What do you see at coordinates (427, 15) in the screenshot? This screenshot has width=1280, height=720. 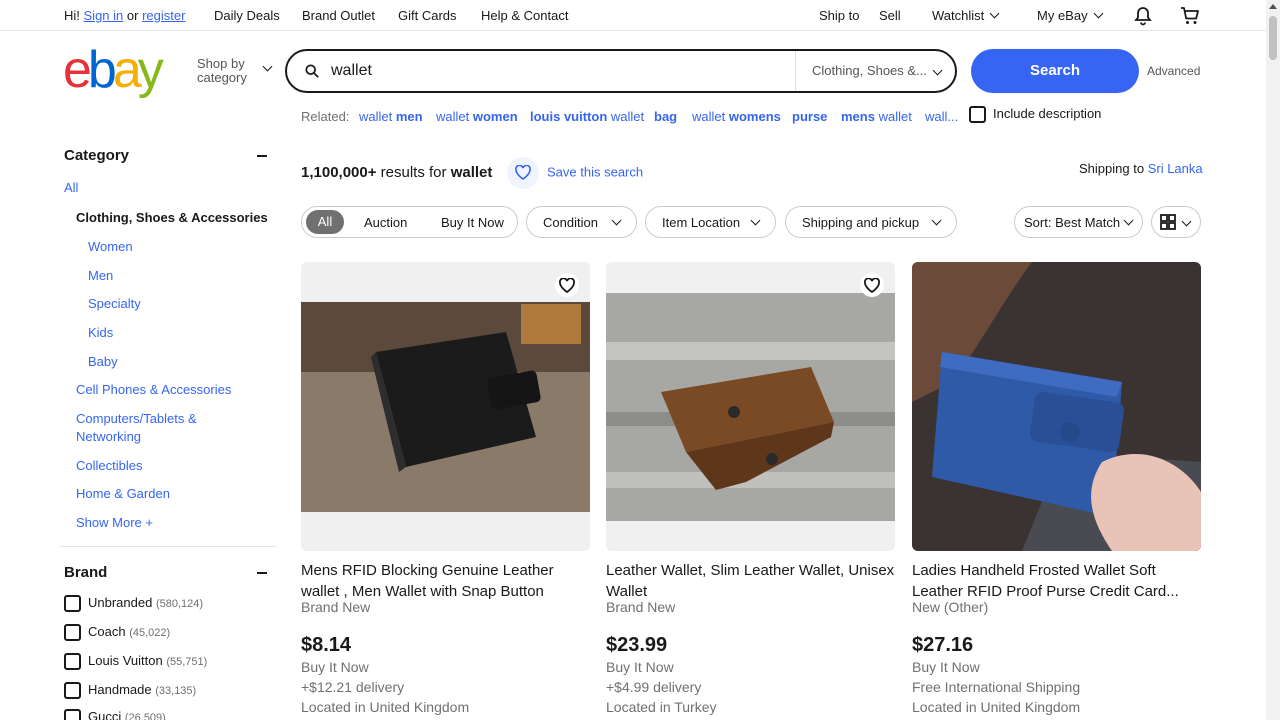 I see `gift-cards-link: Gift Cards` at bounding box center [427, 15].